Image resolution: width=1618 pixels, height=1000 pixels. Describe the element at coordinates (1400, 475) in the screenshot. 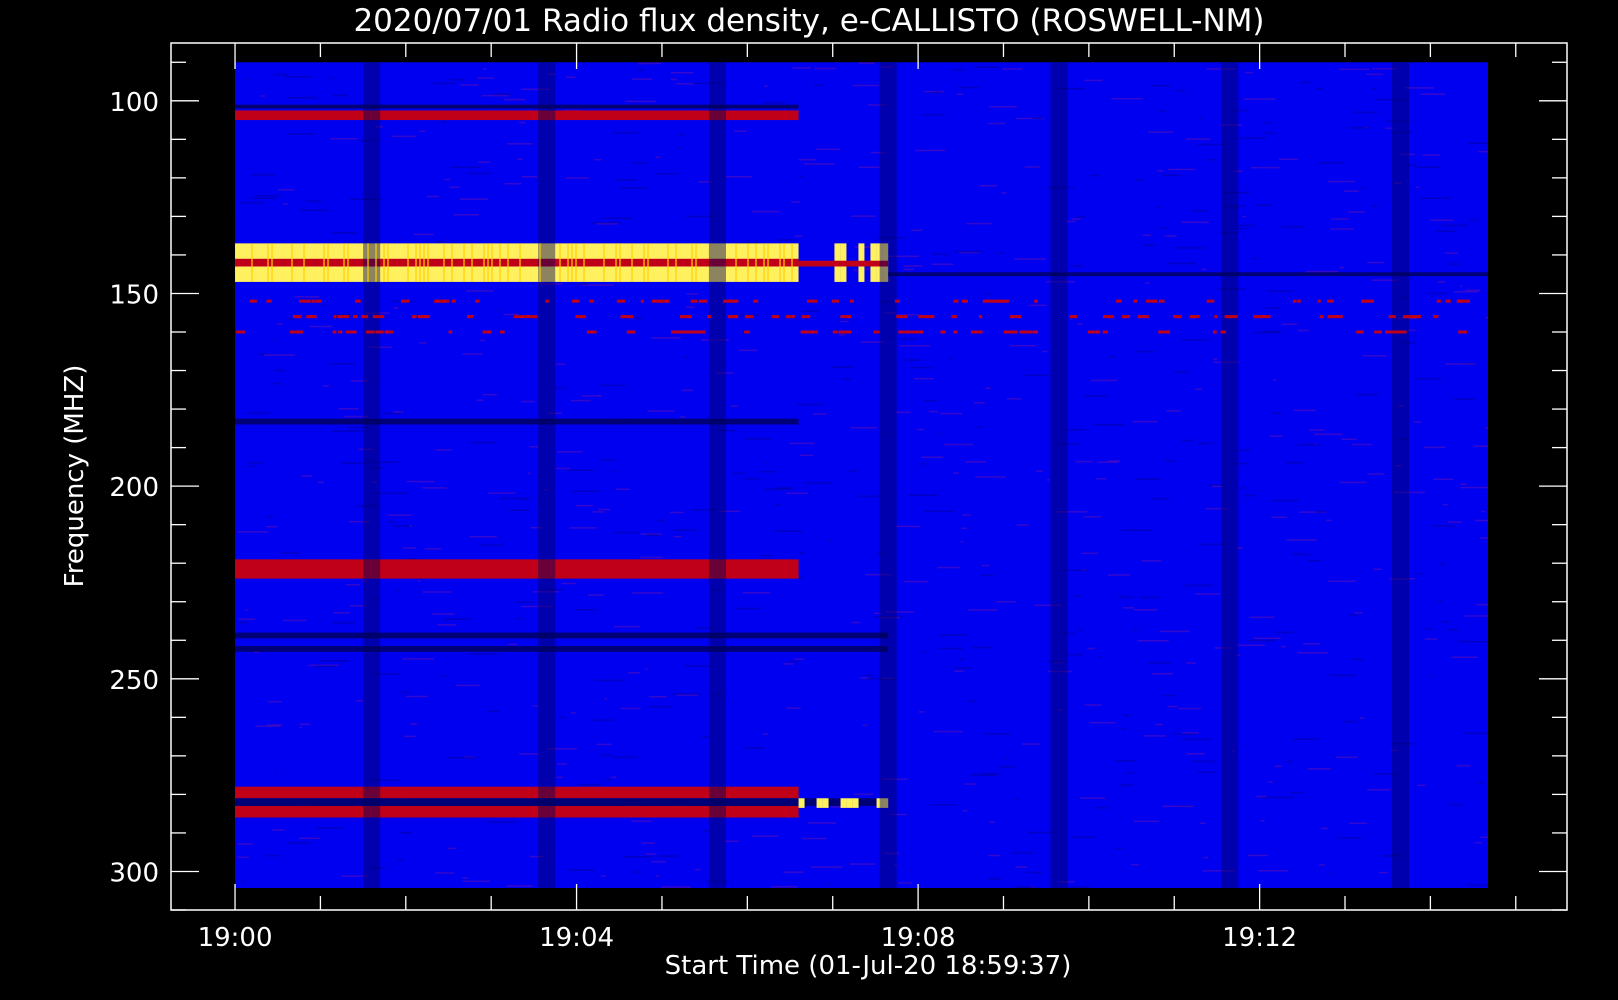

I see `interference-column` at that location.